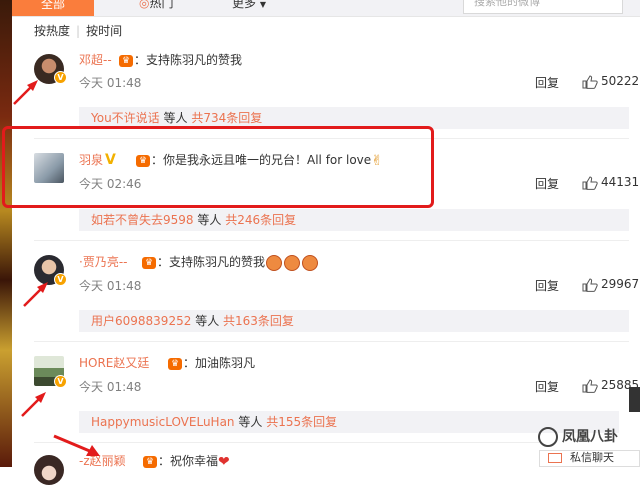 The height and width of the screenshot is (485, 640). Describe the element at coordinates (543, 7) in the screenshot. I see `search-input: 搜索他的微博` at that location.